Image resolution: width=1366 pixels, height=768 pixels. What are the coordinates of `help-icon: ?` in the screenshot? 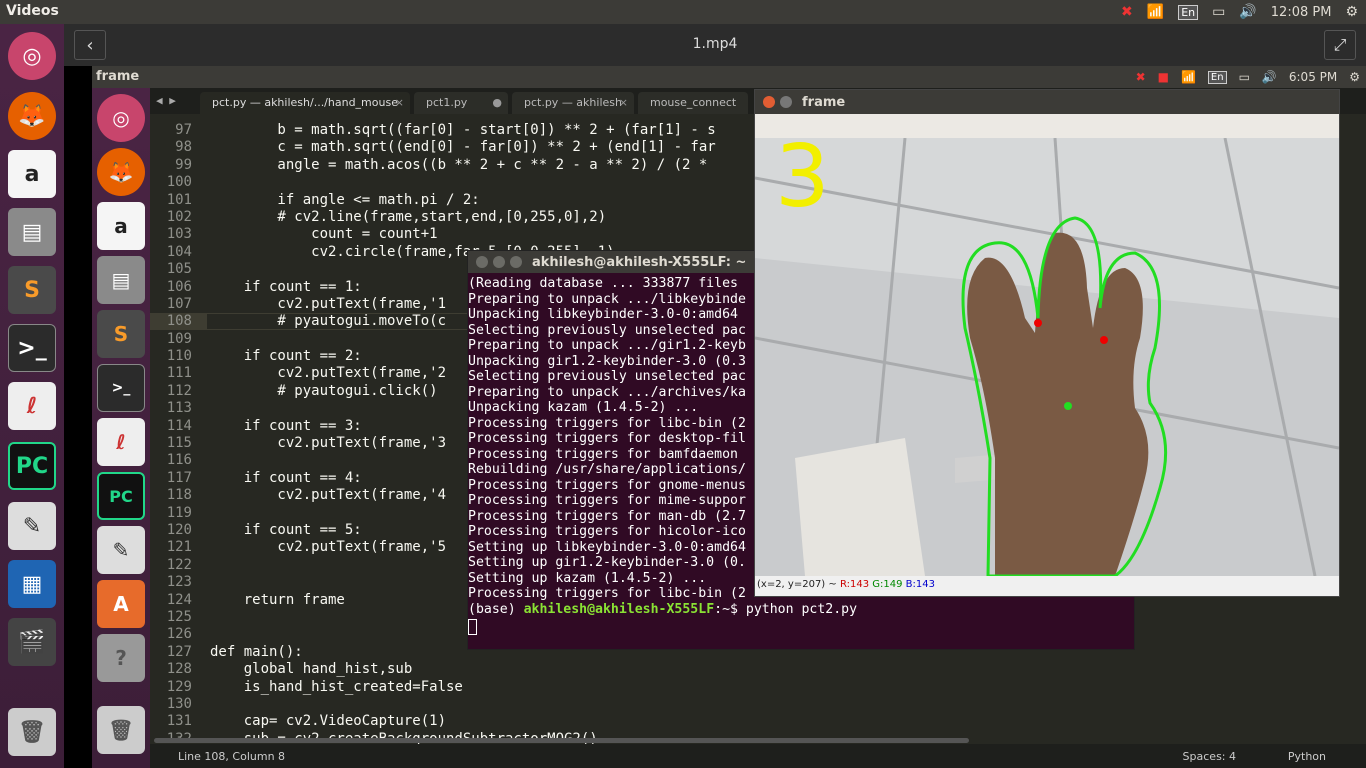 It's located at (121, 658).